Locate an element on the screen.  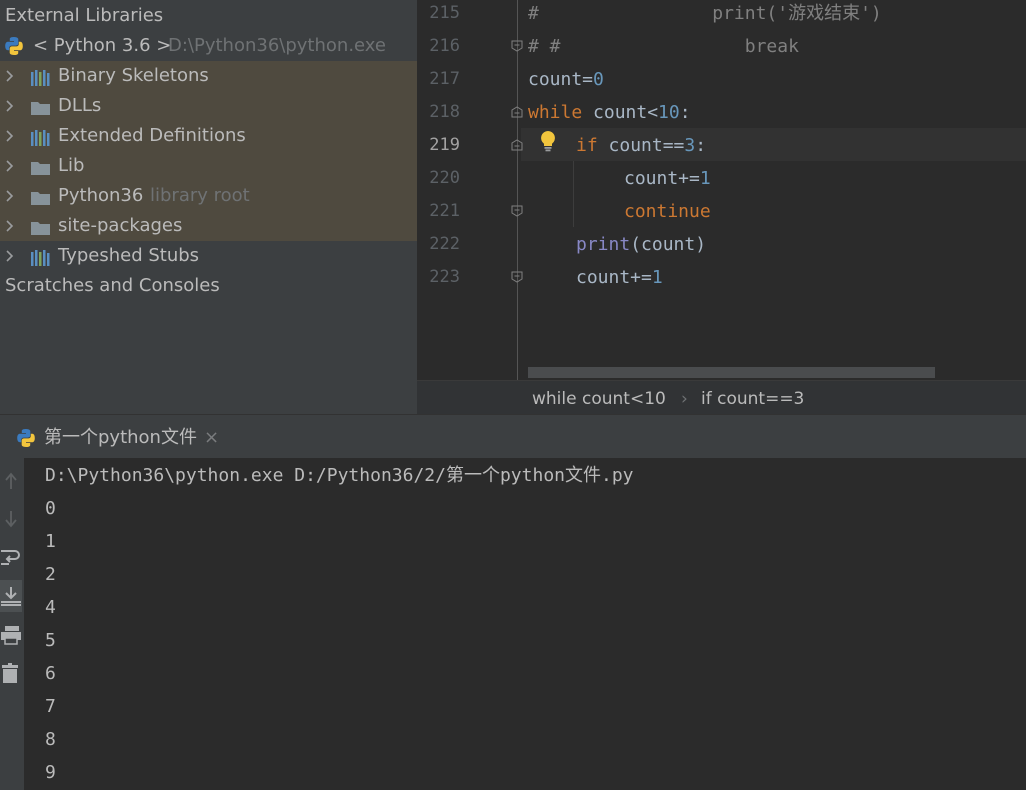
line-number: 221 is located at coordinates (444, 211).